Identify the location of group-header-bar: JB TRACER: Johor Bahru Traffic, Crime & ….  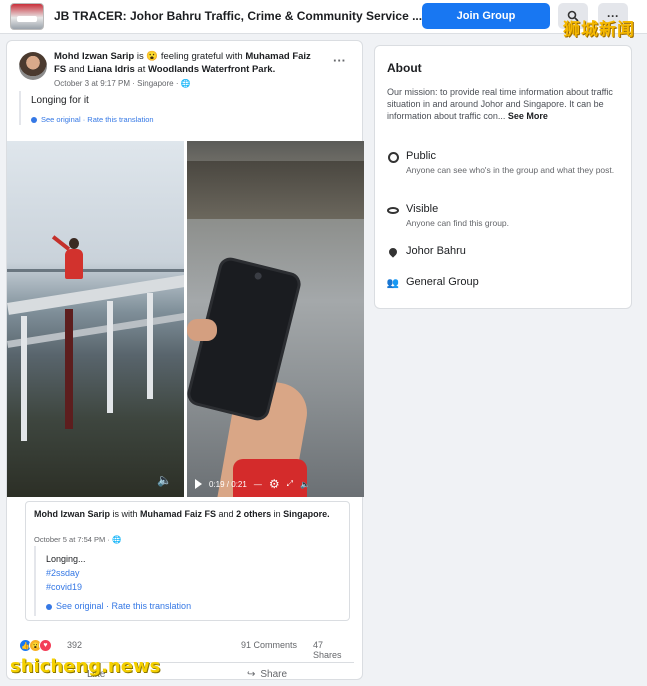
(323, 17).